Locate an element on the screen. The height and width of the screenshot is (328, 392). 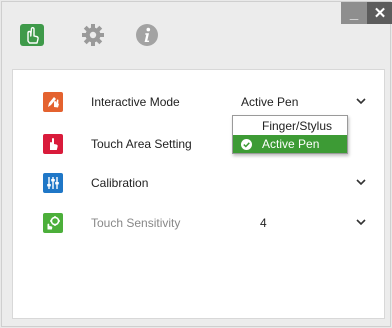
touch-area-setting-label: Touch Area Setting is located at coordinates (141, 144).